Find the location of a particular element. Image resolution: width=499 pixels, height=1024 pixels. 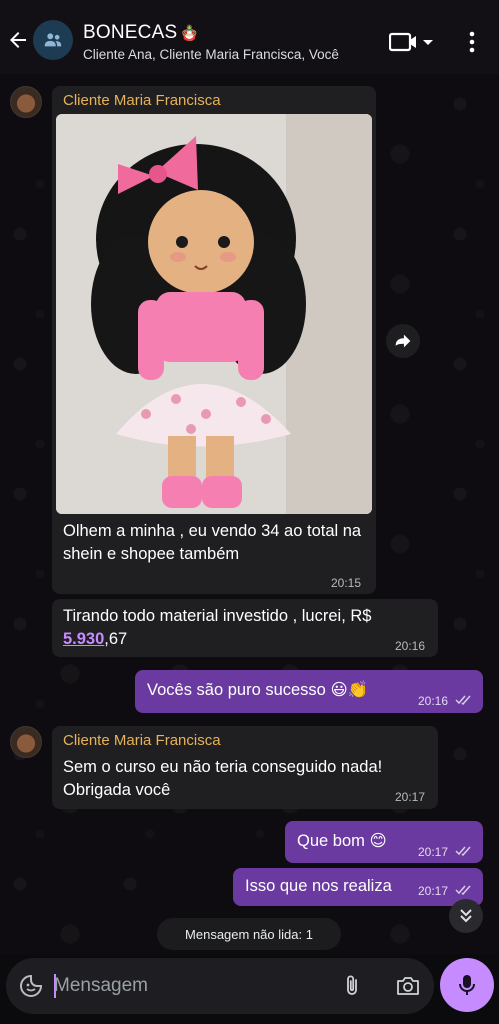

emoji-sticker-icon is located at coordinates (31, 986).